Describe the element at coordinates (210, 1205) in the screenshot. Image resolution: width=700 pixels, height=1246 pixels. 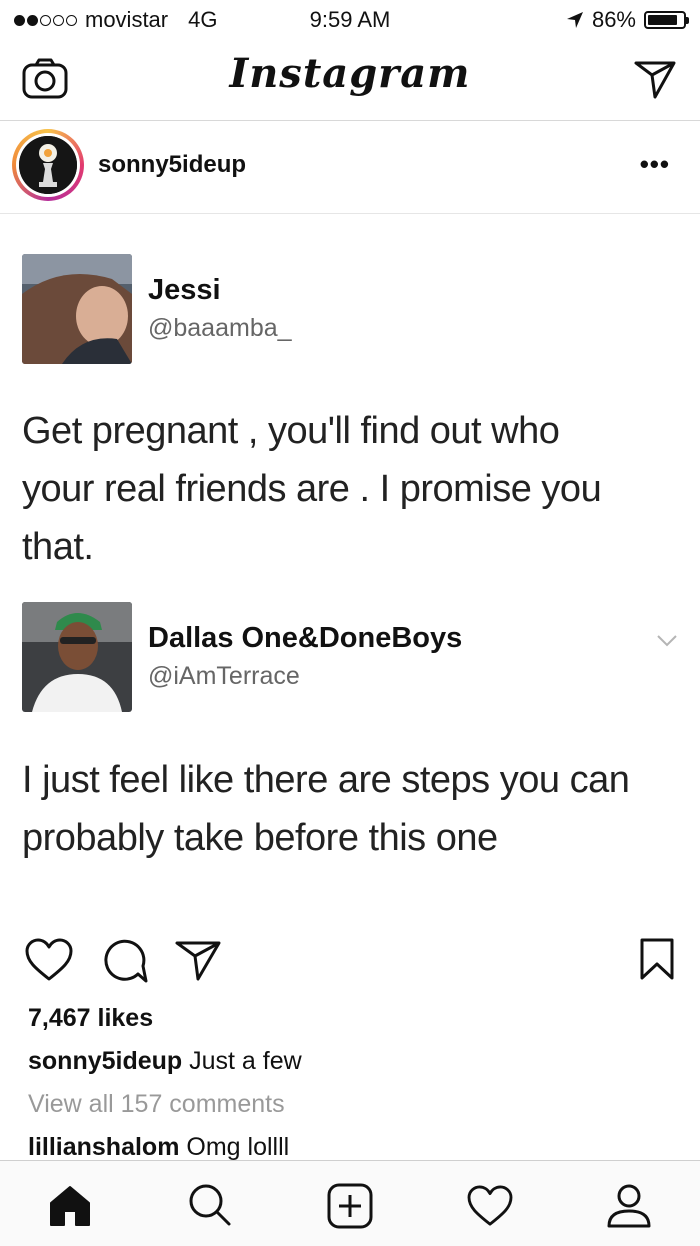
I see `search-icon` at that location.